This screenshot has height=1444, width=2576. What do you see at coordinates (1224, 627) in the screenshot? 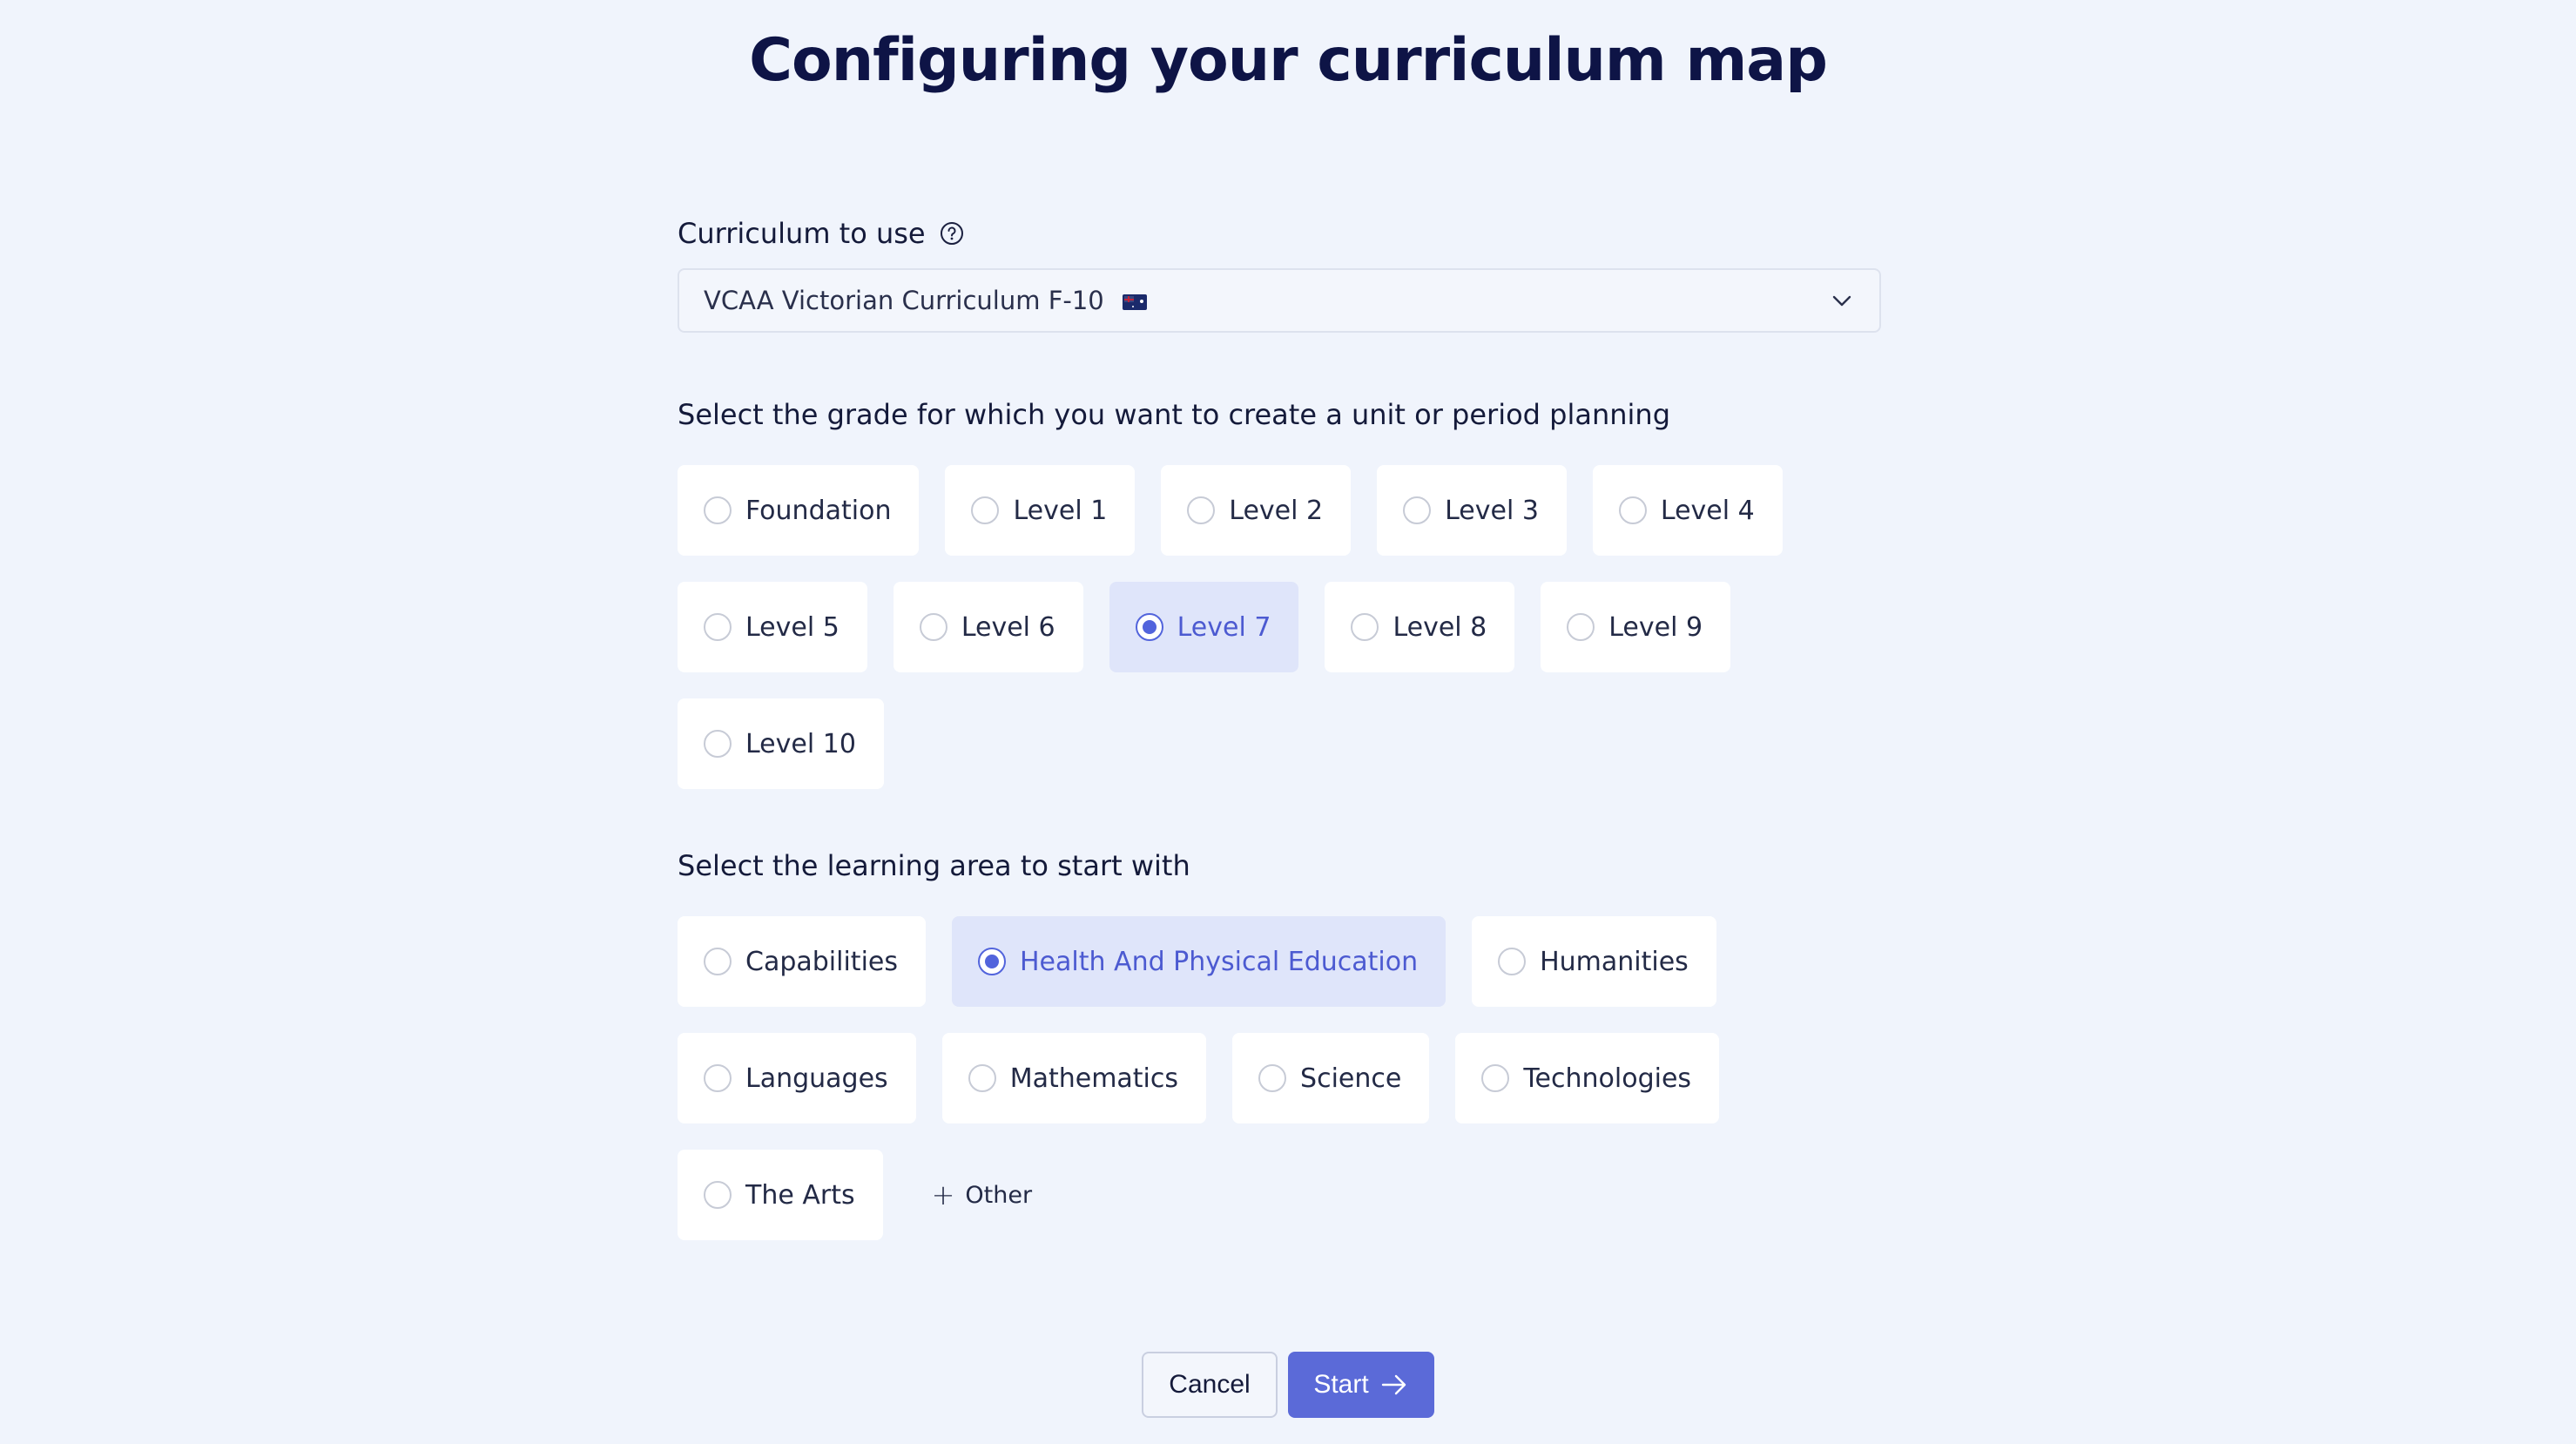
I see `grade-option-label: Level 7` at bounding box center [1224, 627].